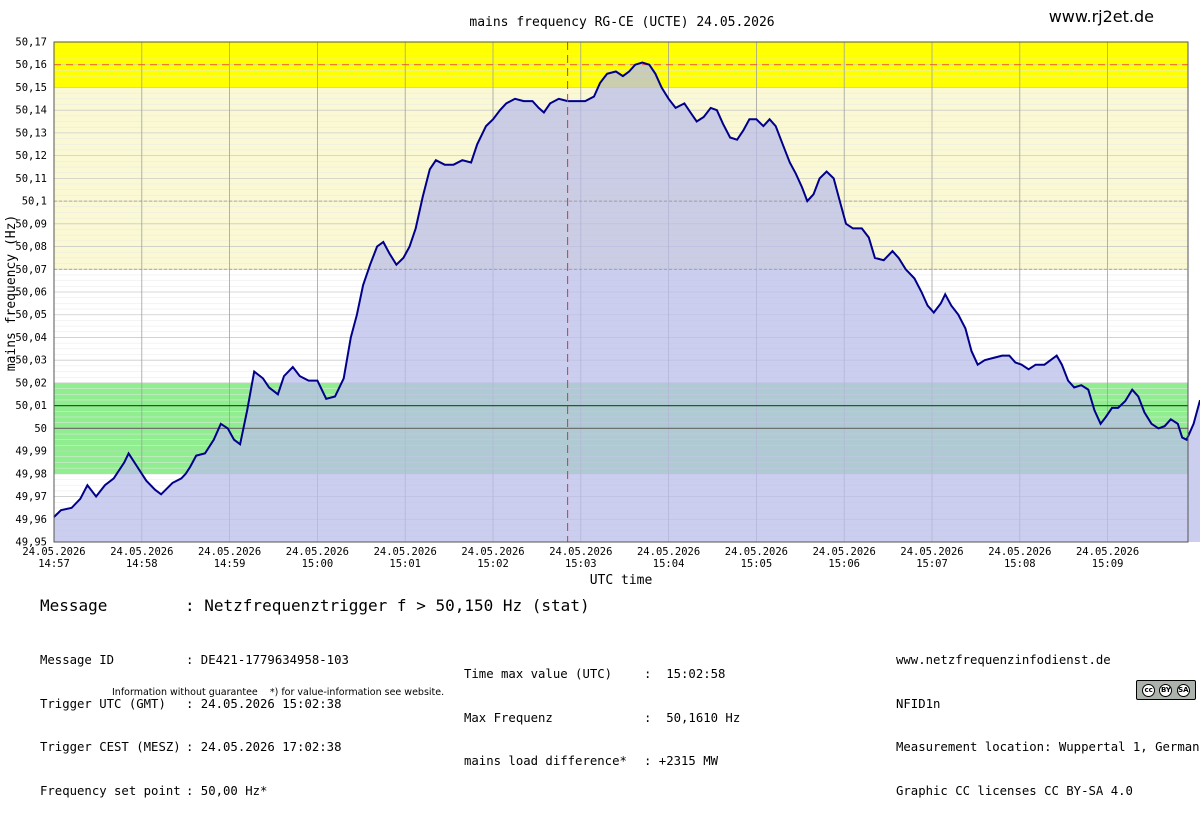 The height and width of the screenshot is (813, 1200). Describe the element at coordinates (685, 674) in the screenshot. I see `time-max-value: : 15:02:58` at that location.